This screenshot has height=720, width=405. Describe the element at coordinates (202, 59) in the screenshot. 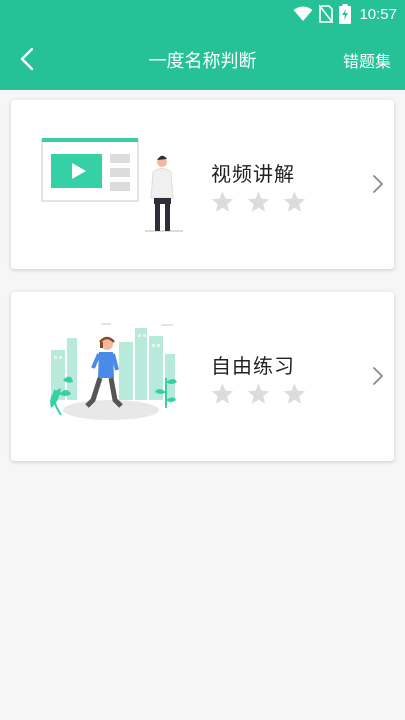

I see `app-bar: 一度名称判断 错题集` at that location.